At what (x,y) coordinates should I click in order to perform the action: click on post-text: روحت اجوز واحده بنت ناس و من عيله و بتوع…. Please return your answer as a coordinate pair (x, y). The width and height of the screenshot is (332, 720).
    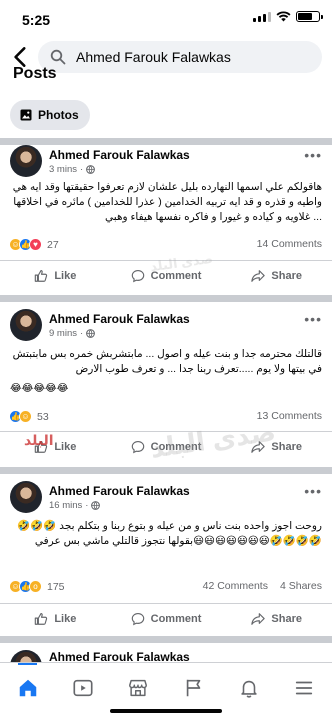
    Looking at the image, I should click on (169, 533).